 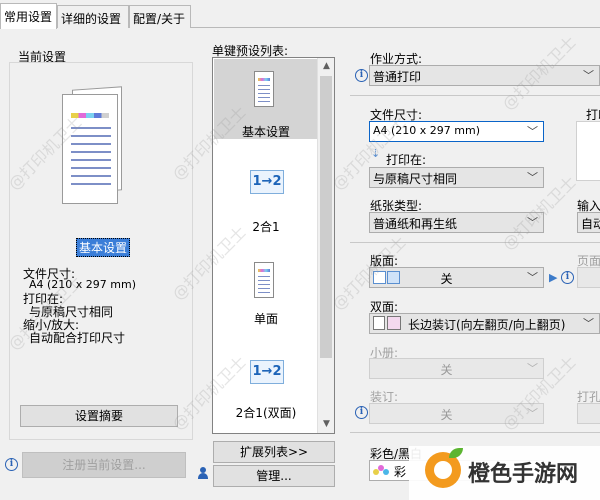 I want to click on preset-item-basic: 基本设置, so click(x=266, y=99).